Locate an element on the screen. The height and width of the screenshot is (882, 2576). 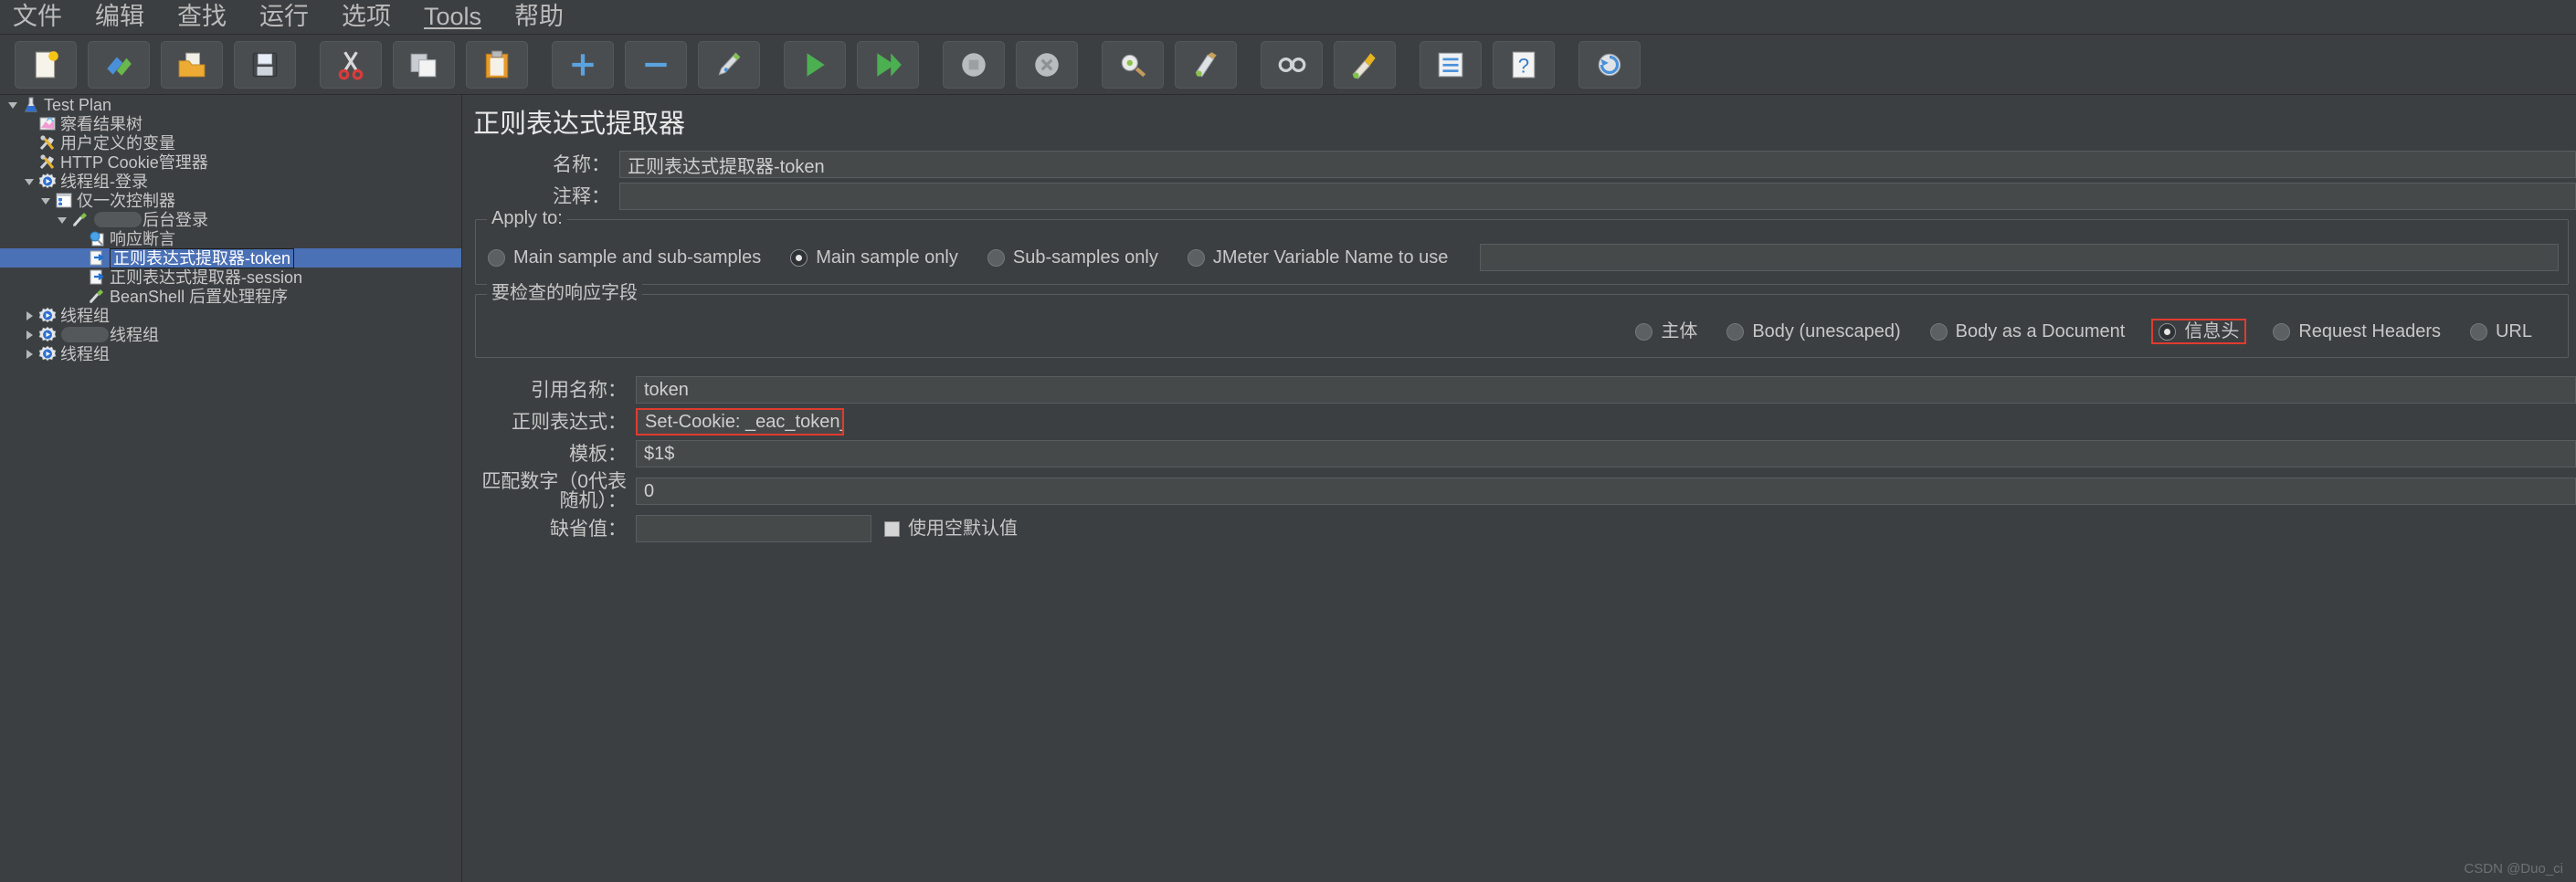
toolbar-copy-button is located at coordinates (424, 64).